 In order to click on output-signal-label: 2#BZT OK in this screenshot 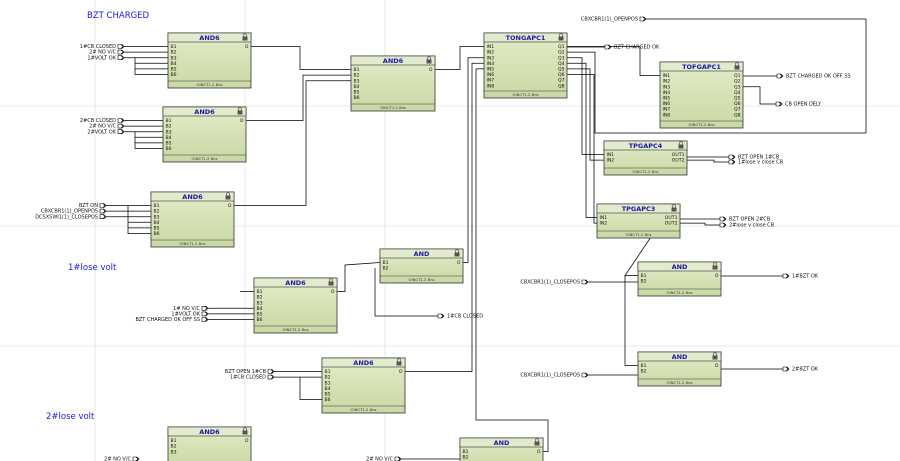, I will do `click(805, 370)`.